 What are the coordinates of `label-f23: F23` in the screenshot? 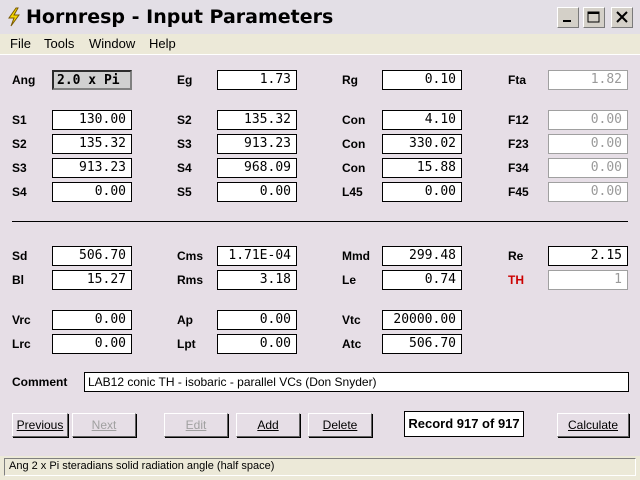 It's located at (518, 144).